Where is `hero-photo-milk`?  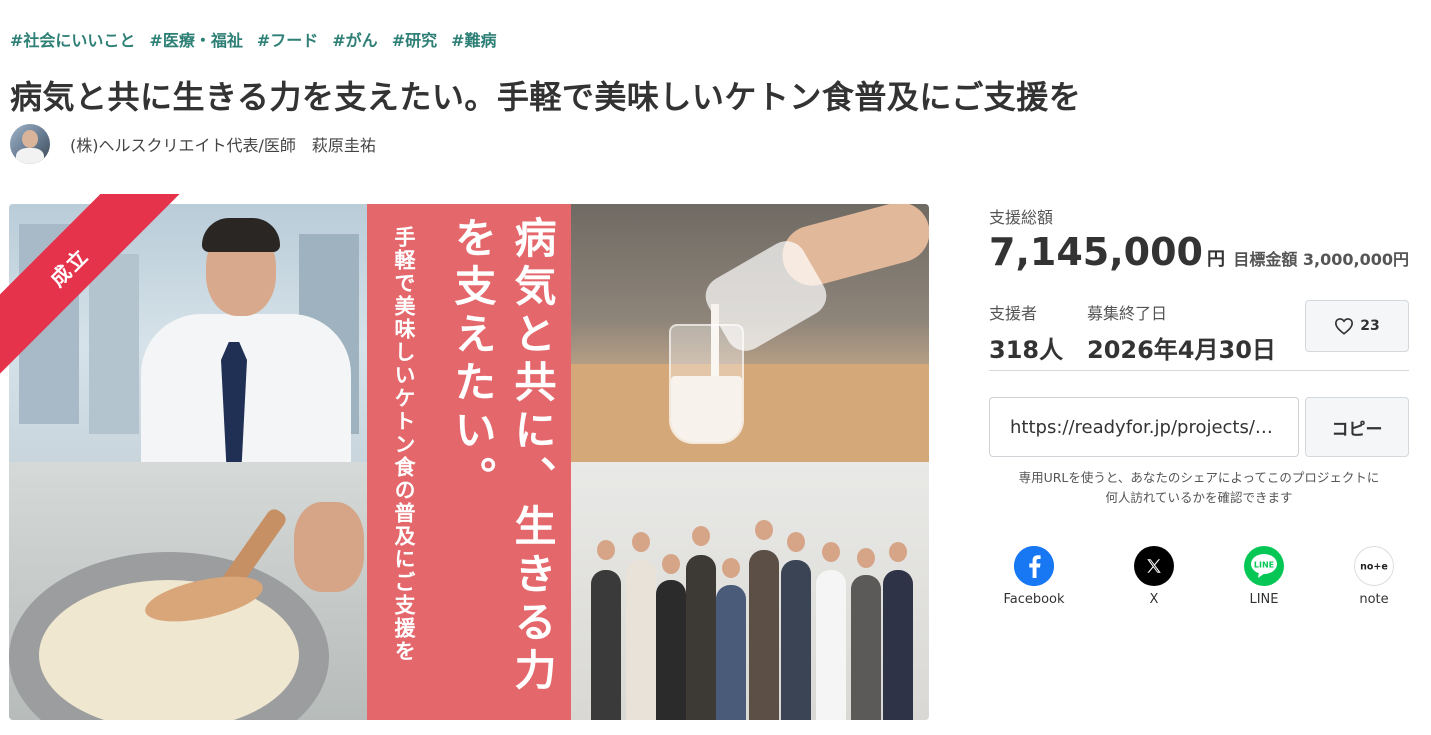
hero-photo-milk is located at coordinates (750, 333).